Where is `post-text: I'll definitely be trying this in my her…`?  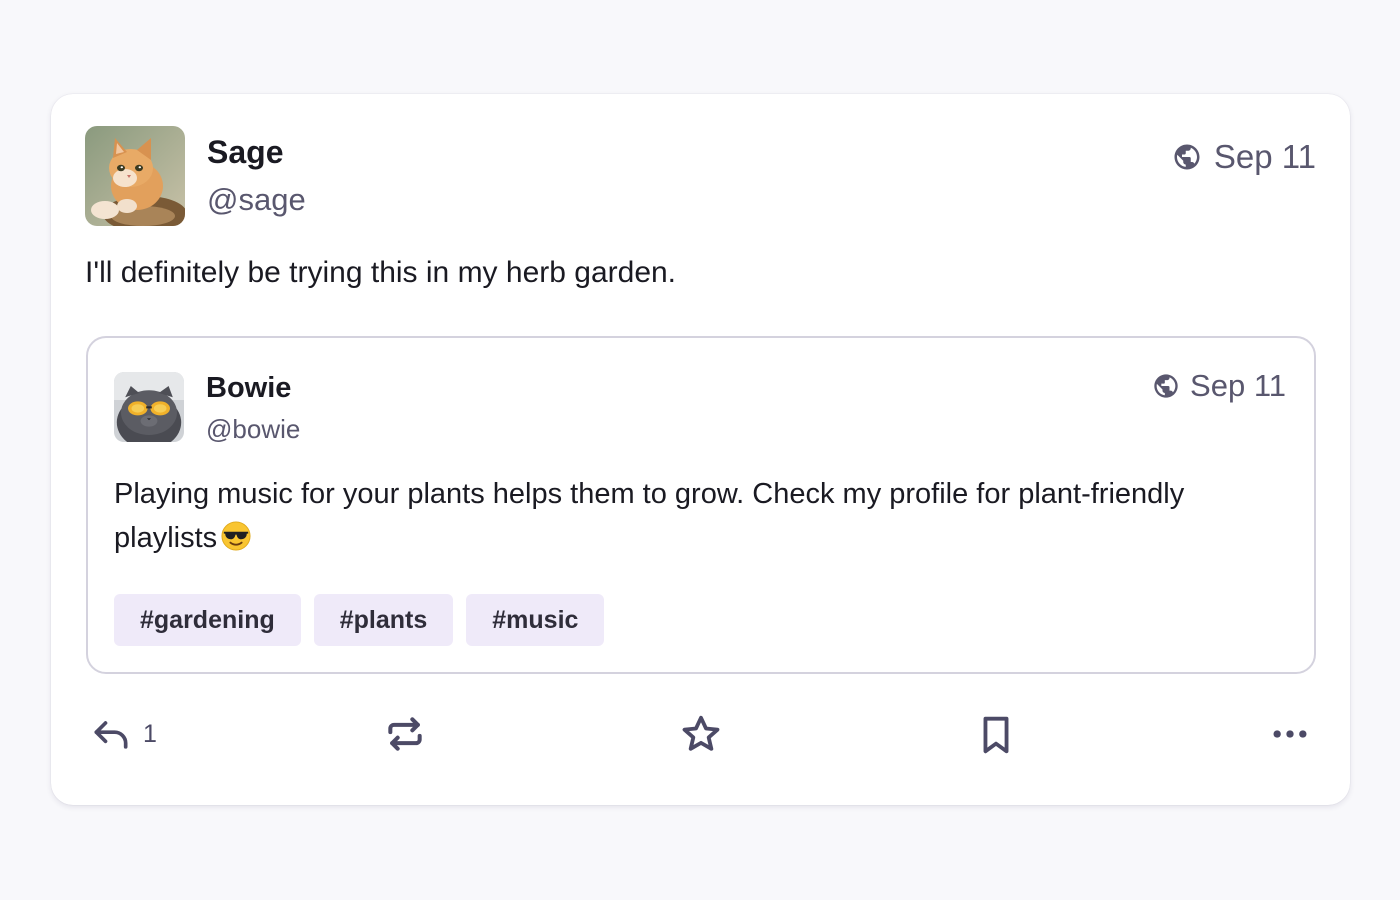 post-text: I'll definitely be trying this in my her… is located at coordinates (381, 272).